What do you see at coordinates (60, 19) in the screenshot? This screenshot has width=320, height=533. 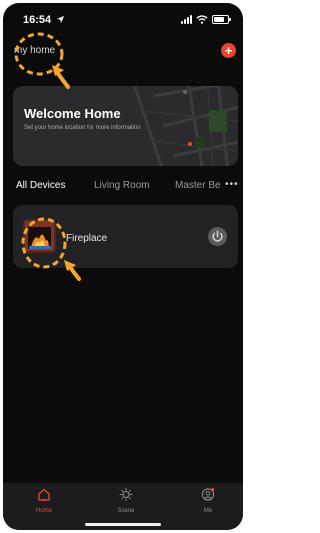 I see `location-arrow-icon` at bounding box center [60, 19].